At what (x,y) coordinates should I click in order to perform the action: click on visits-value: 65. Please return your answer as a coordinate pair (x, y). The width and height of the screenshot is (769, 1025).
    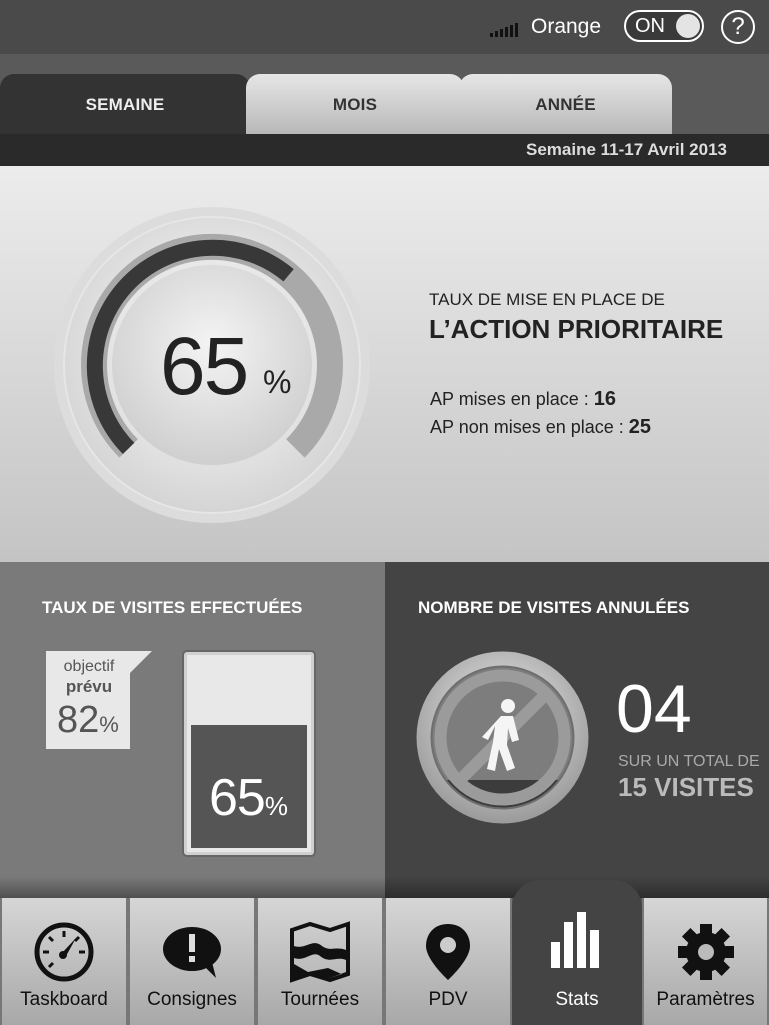
    Looking at the image, I should click on (237, 798).